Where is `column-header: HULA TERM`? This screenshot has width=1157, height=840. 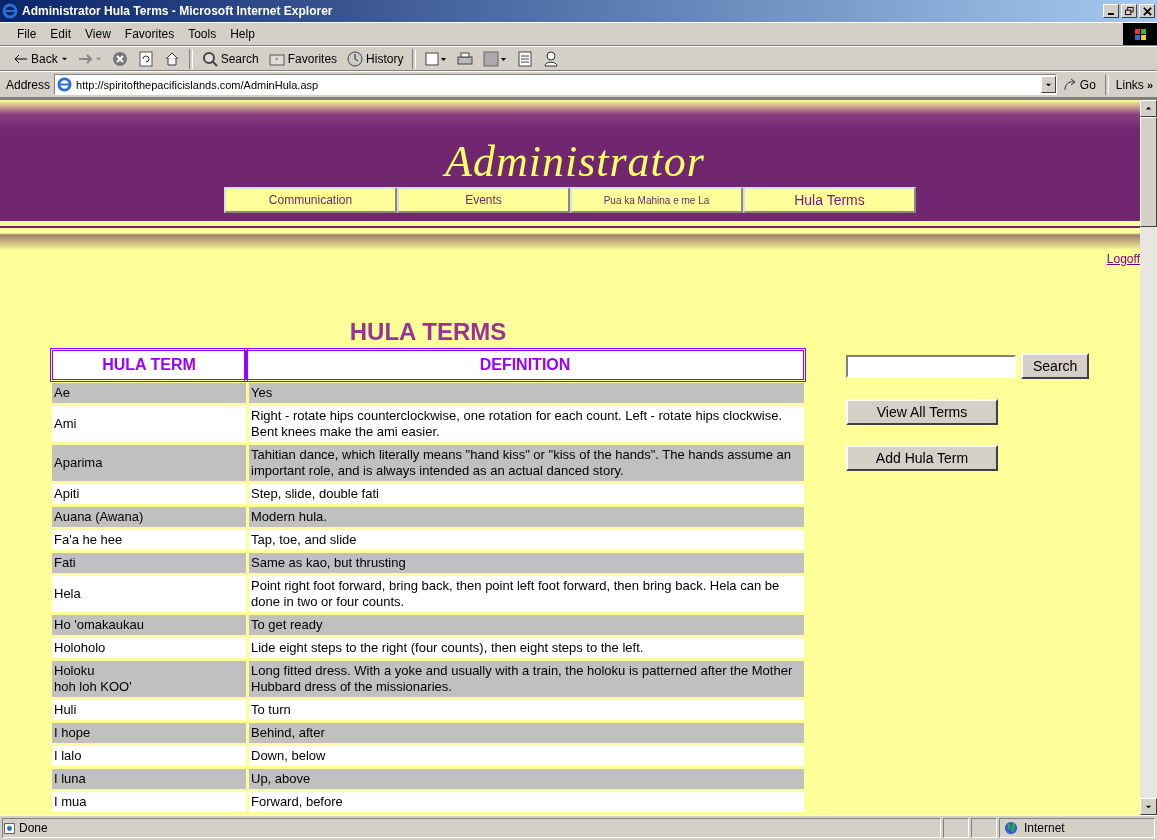 column-header: HULA TERM is located at coordinates (149, 365).